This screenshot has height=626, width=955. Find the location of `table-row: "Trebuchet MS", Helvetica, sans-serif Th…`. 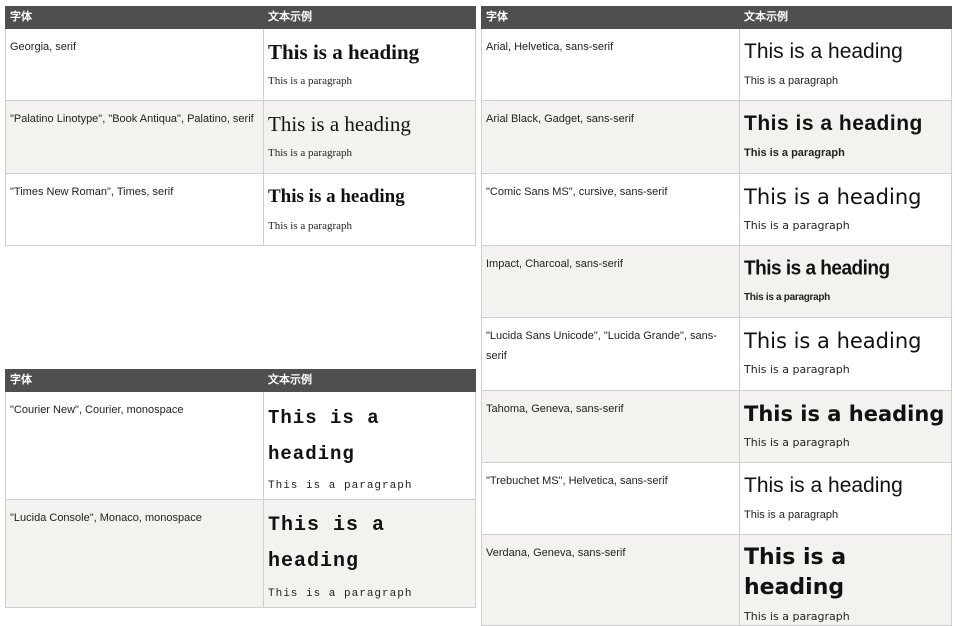

table-row: "Trebuchet MS", Helvetica, sans-serif Th… is located at coordinates (716, 498).